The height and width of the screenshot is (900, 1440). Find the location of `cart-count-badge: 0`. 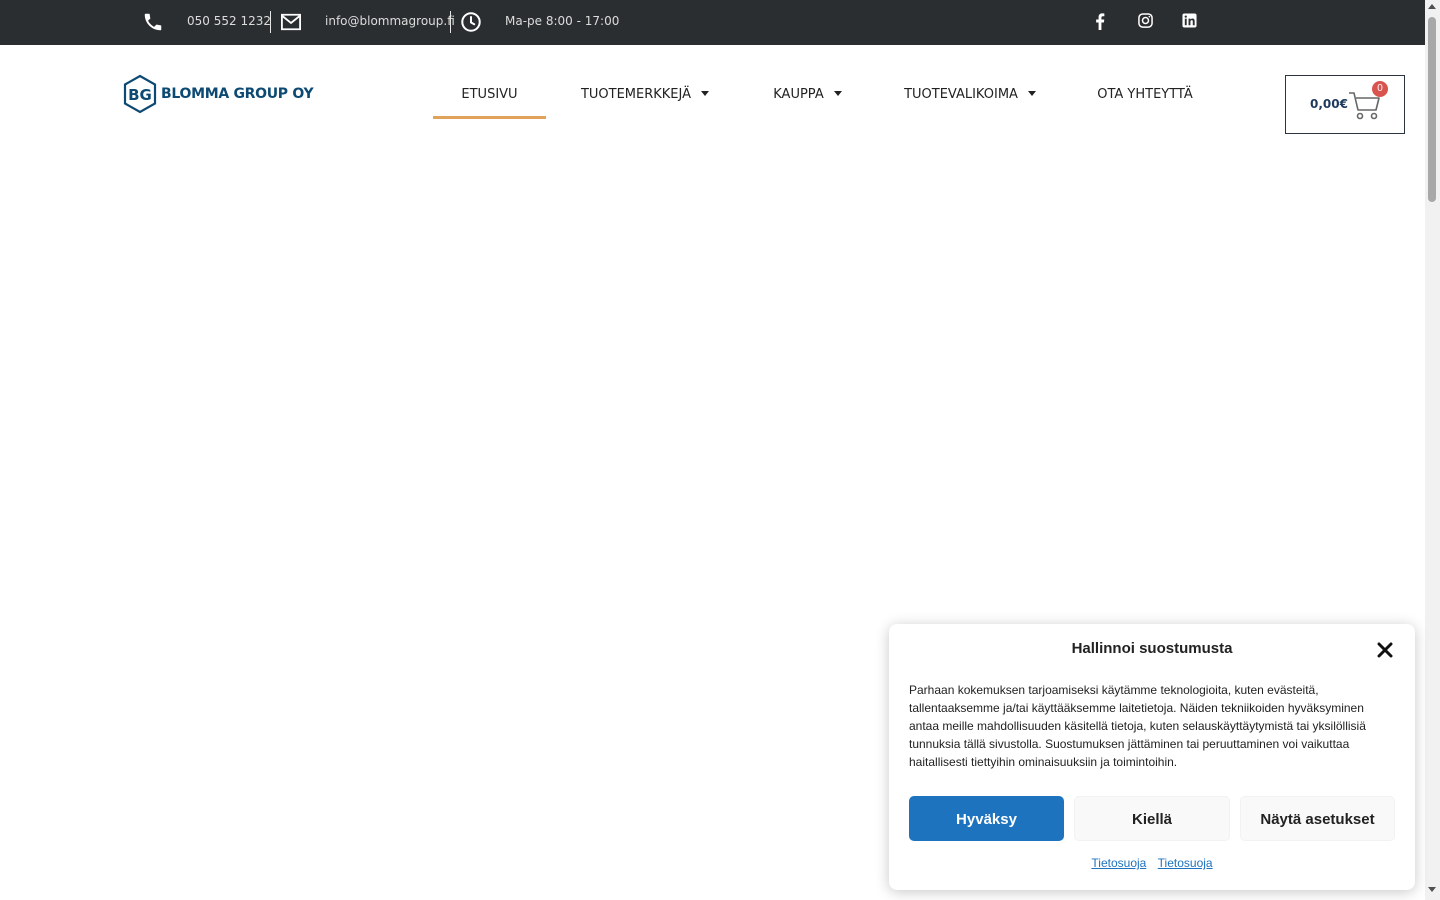

cart-count-badge: 0 is located at coordinates (1380, 89).